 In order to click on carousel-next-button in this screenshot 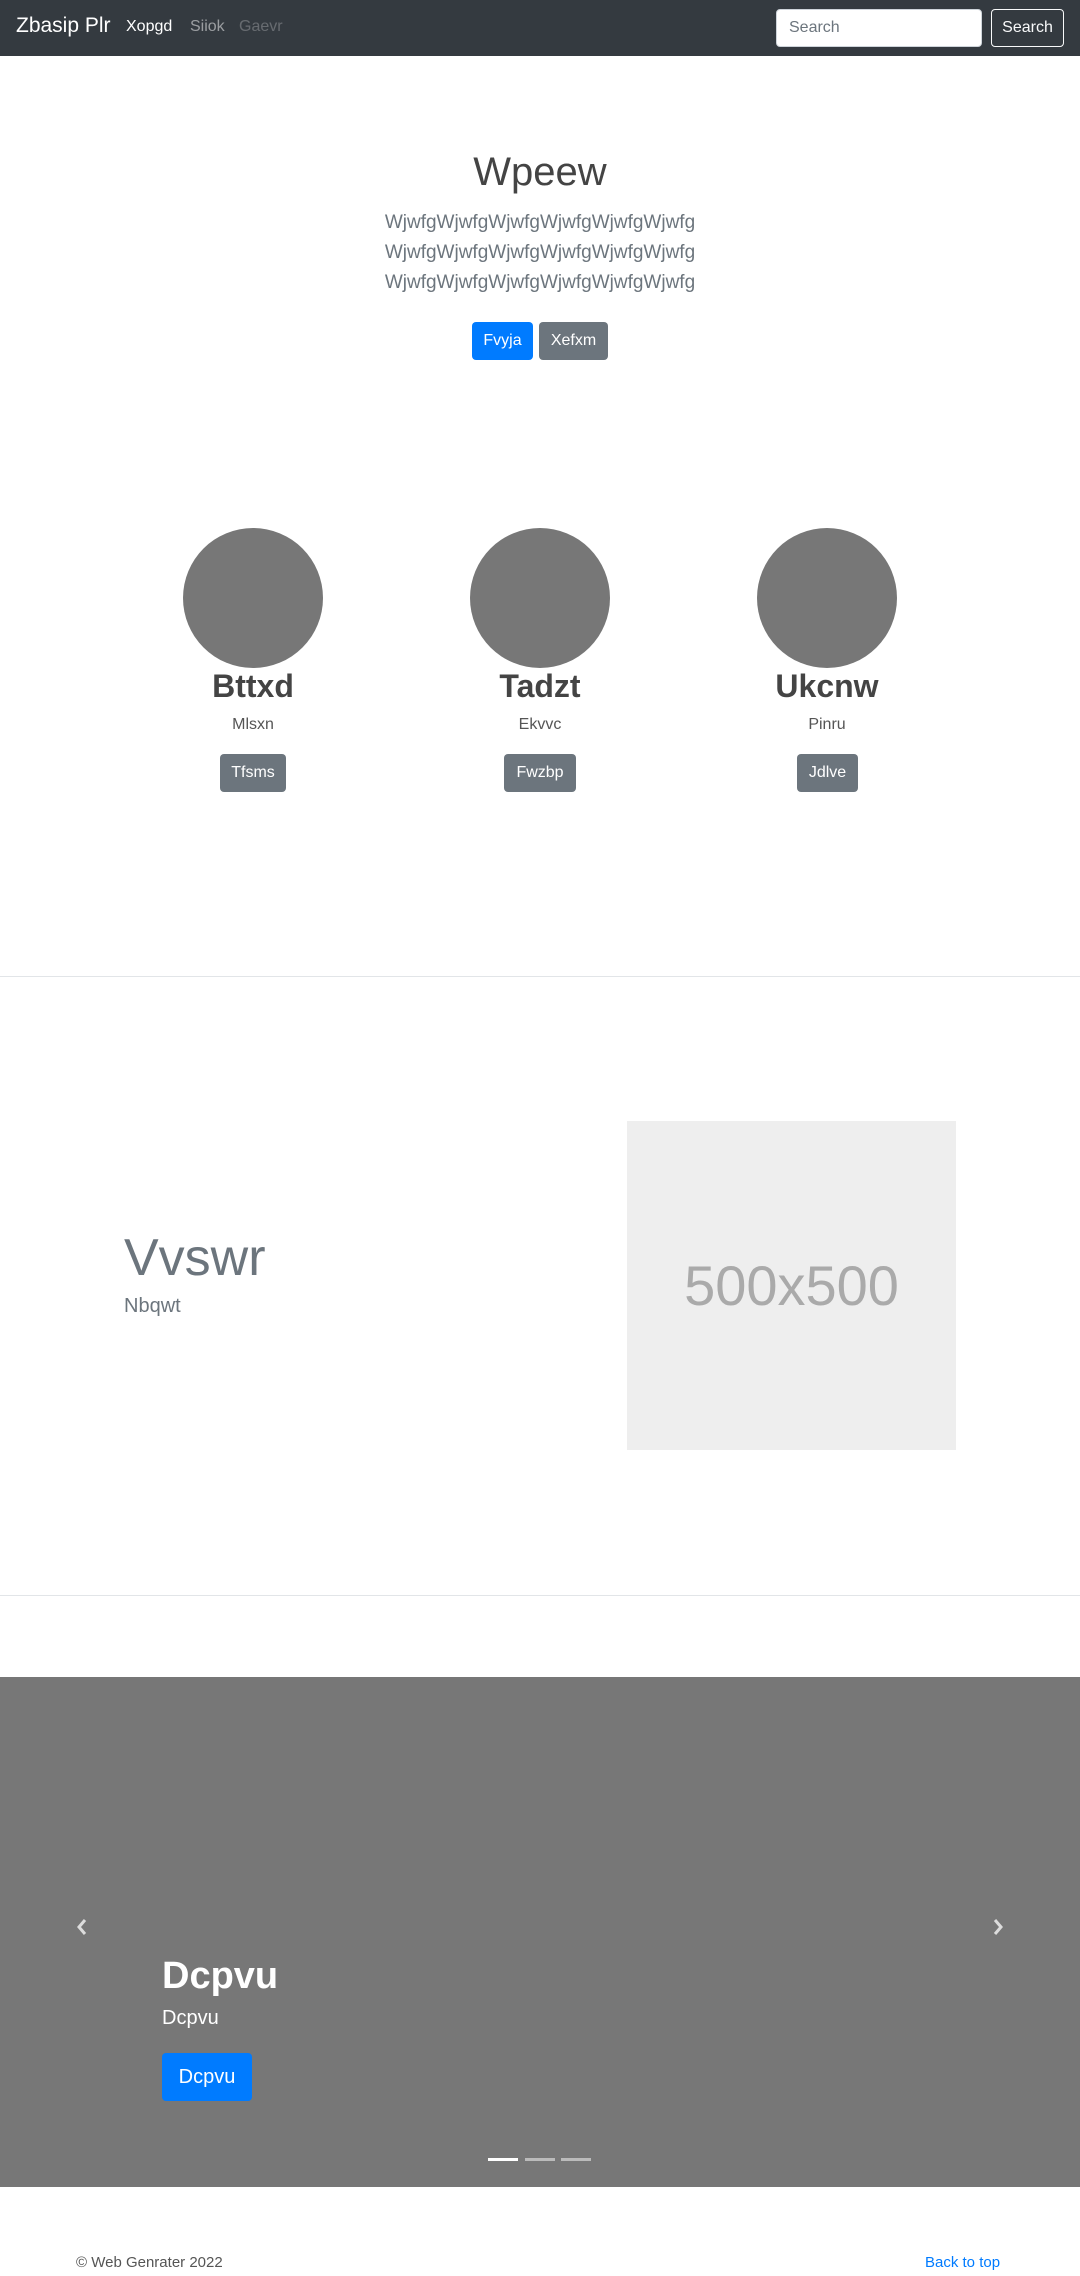, I will do `click(998, 1927)`.